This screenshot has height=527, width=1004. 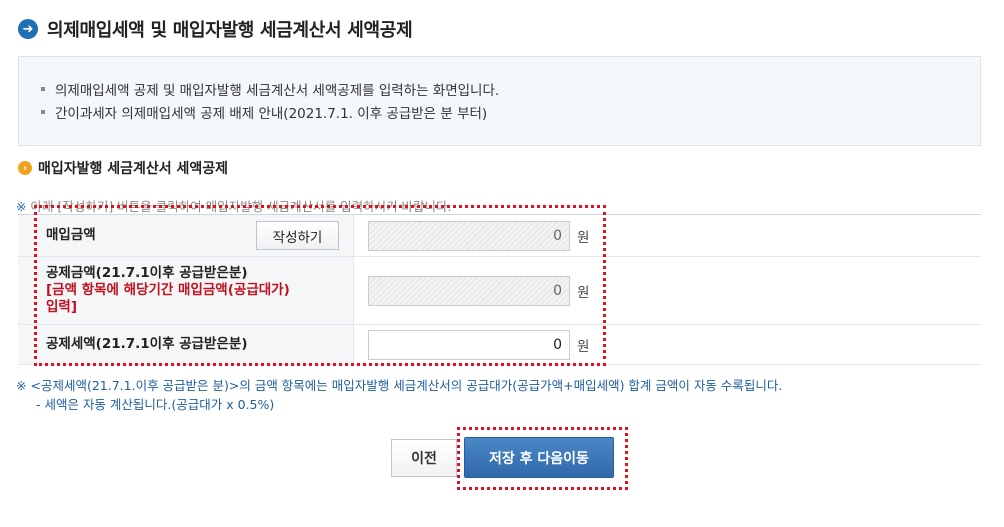 What do you see at coordinates (424, 458) in the screenshot?
I see `prev-button: 이전` at bounding box center [424, 458].